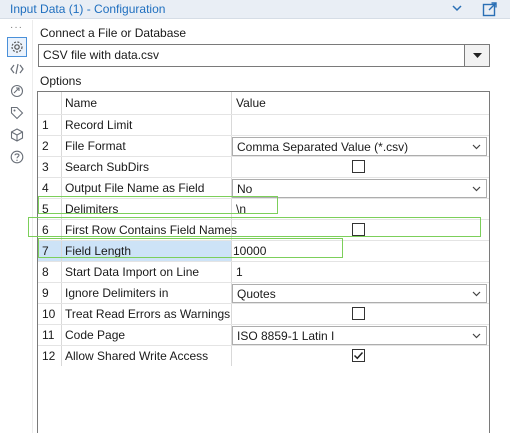  Describe the element at coordinates (490, 9) in the screenshot. I see `undock-icon` at that location.